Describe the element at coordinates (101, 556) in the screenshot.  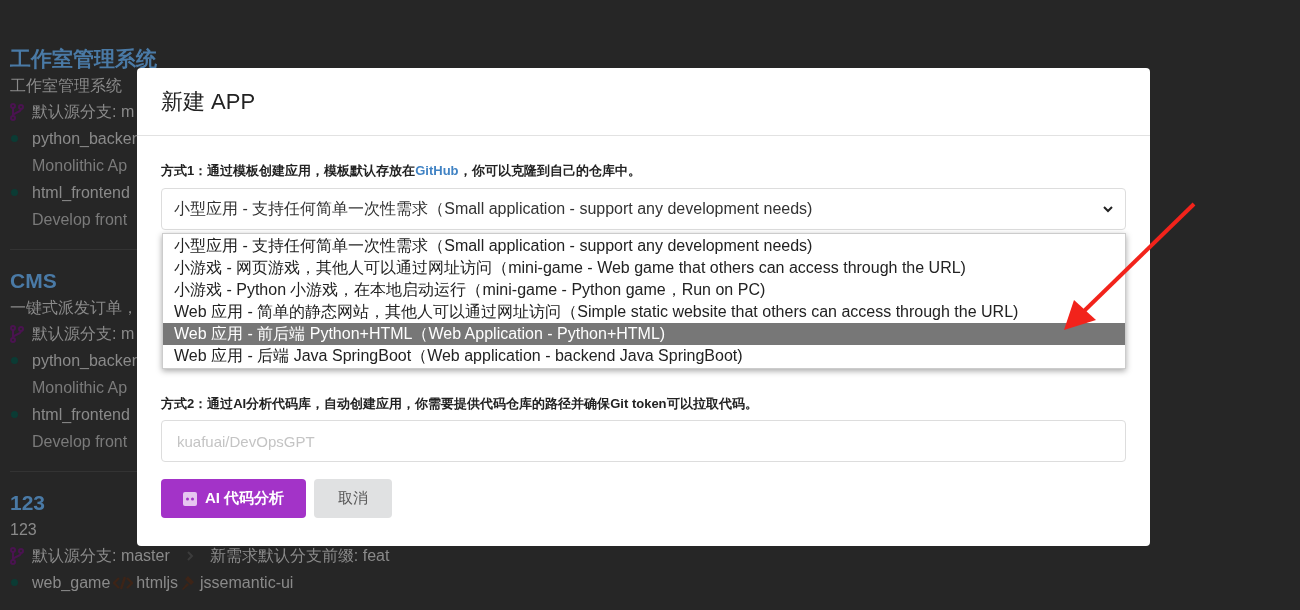
I see `branch-text: 默认源分支: master` at that location.